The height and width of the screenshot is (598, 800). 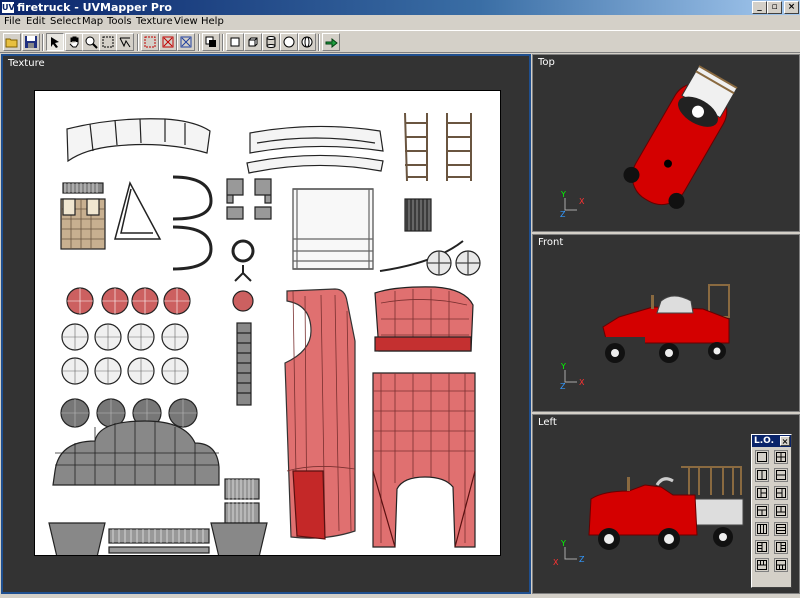 I want to click on cylinder-cap-icon, so click(x=307, y=42).